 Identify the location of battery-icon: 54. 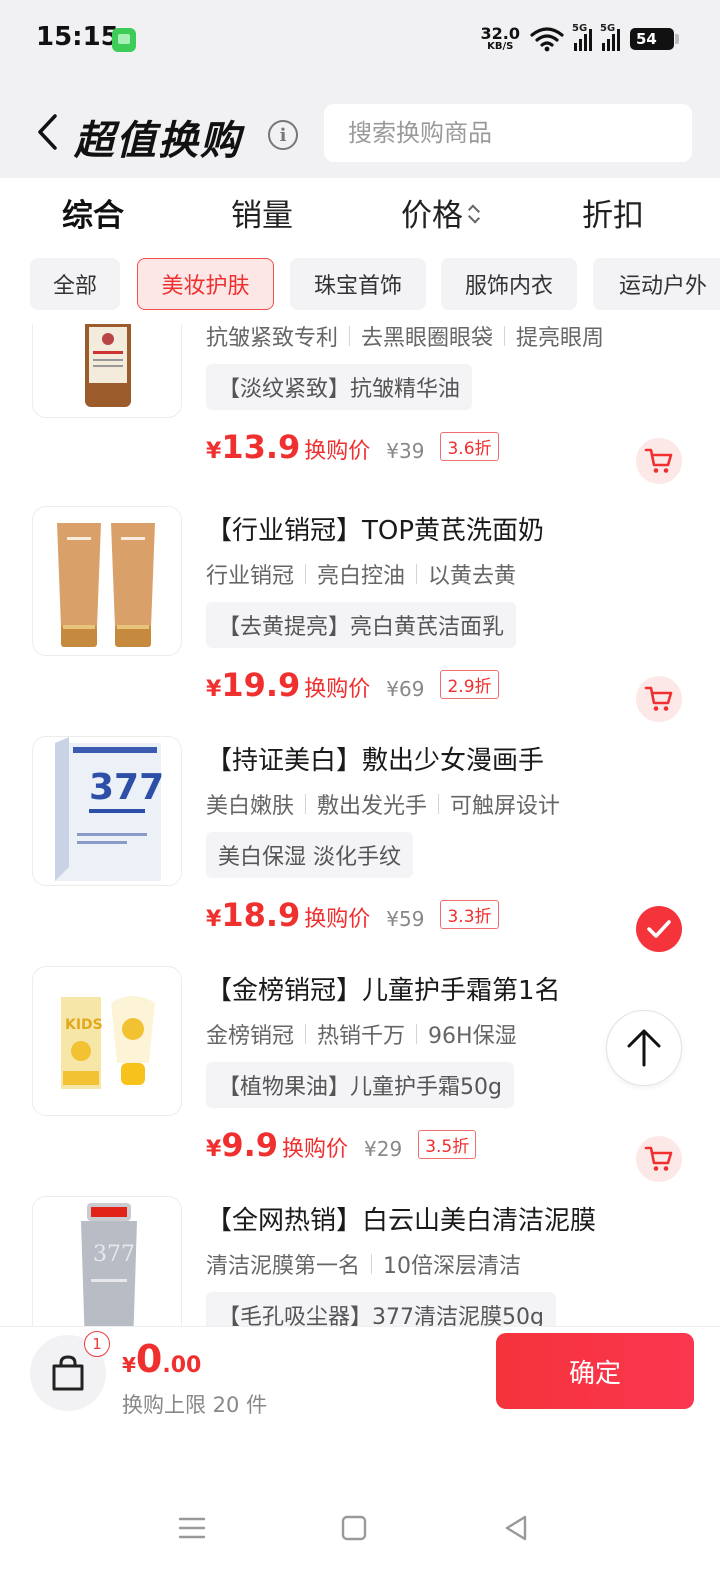
(654, 39).